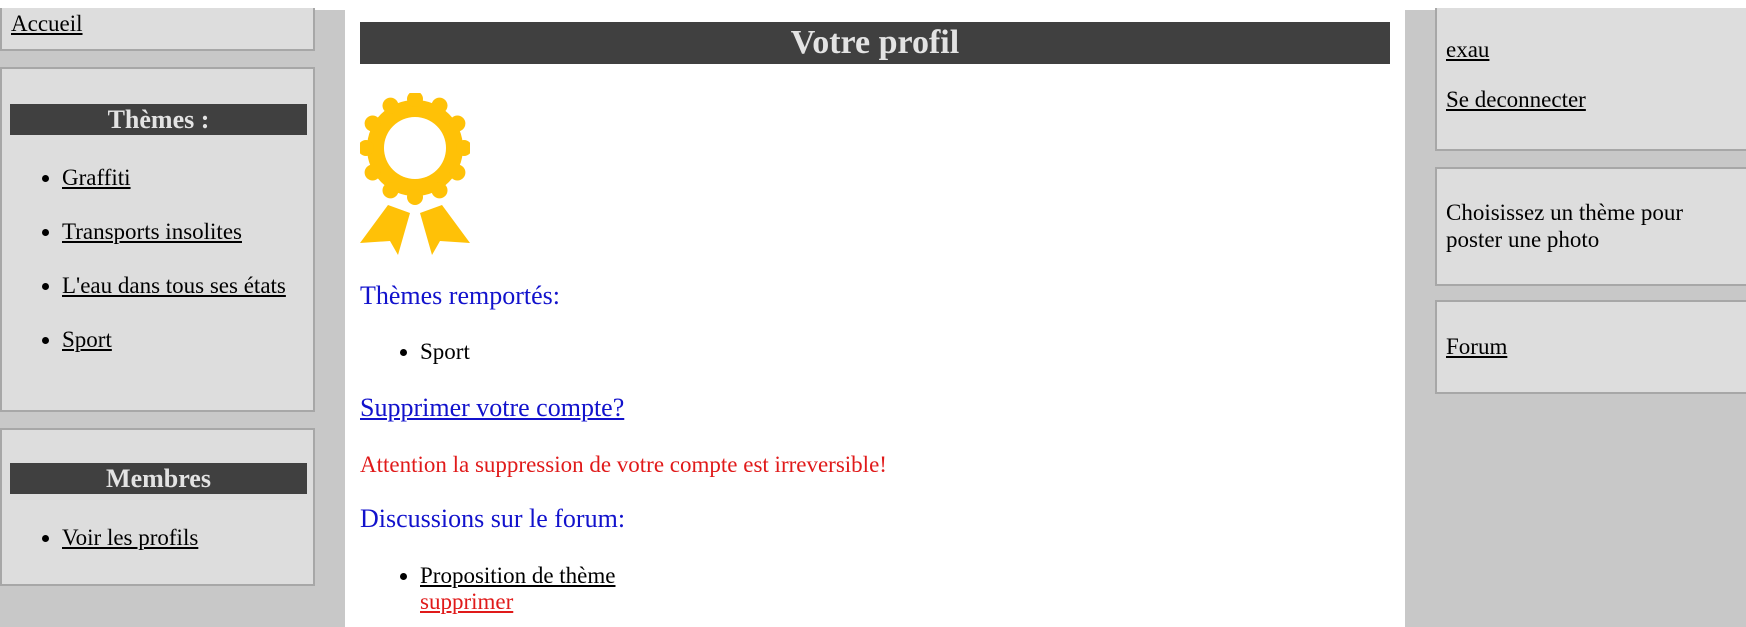 The width and height of the screenshot is (1746, 627). I want to click on members-title: Membres, so click(158, 478).